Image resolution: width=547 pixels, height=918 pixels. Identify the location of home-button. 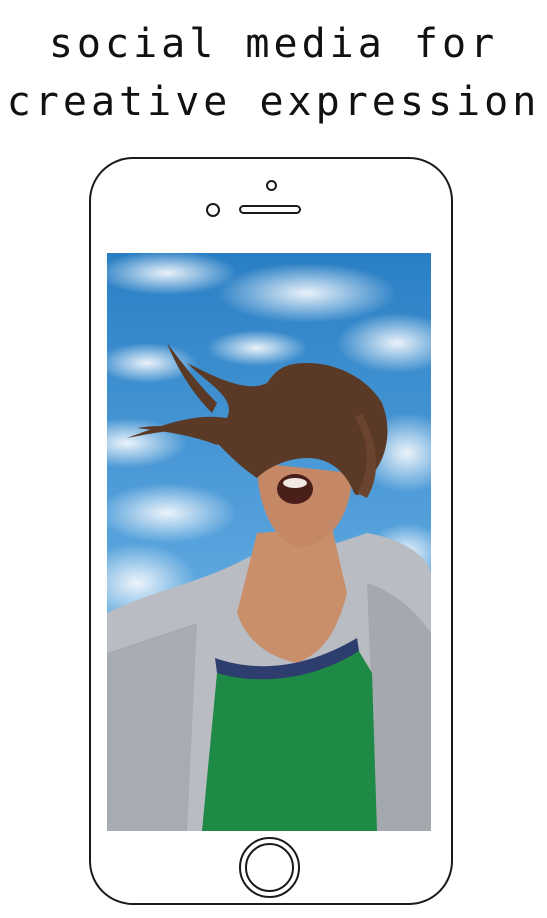
(269, 867).